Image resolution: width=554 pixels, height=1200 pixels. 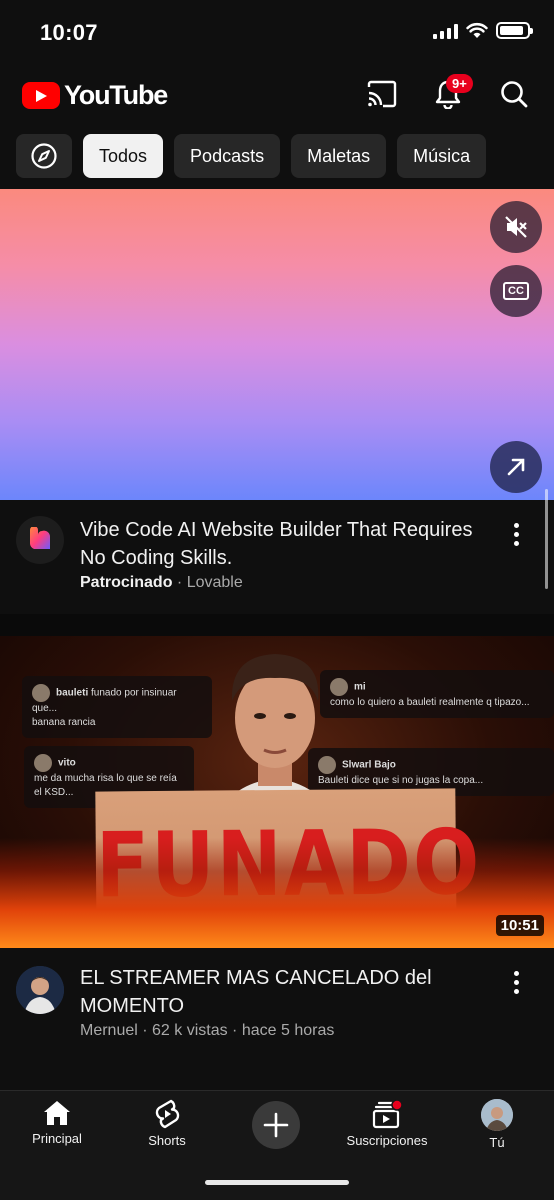 What do you see at coordinates (514, 30) in the screenshot?
I see `battery-icon` at bounding box center [514, 30].